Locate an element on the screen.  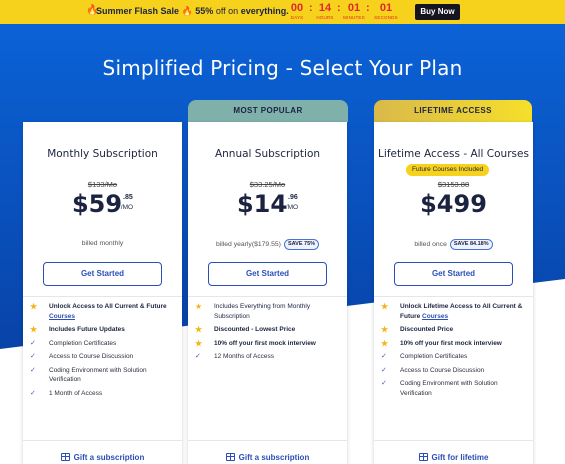
feature-text: Unlock Access to All Current & Future is located at coordinates (108, 306).